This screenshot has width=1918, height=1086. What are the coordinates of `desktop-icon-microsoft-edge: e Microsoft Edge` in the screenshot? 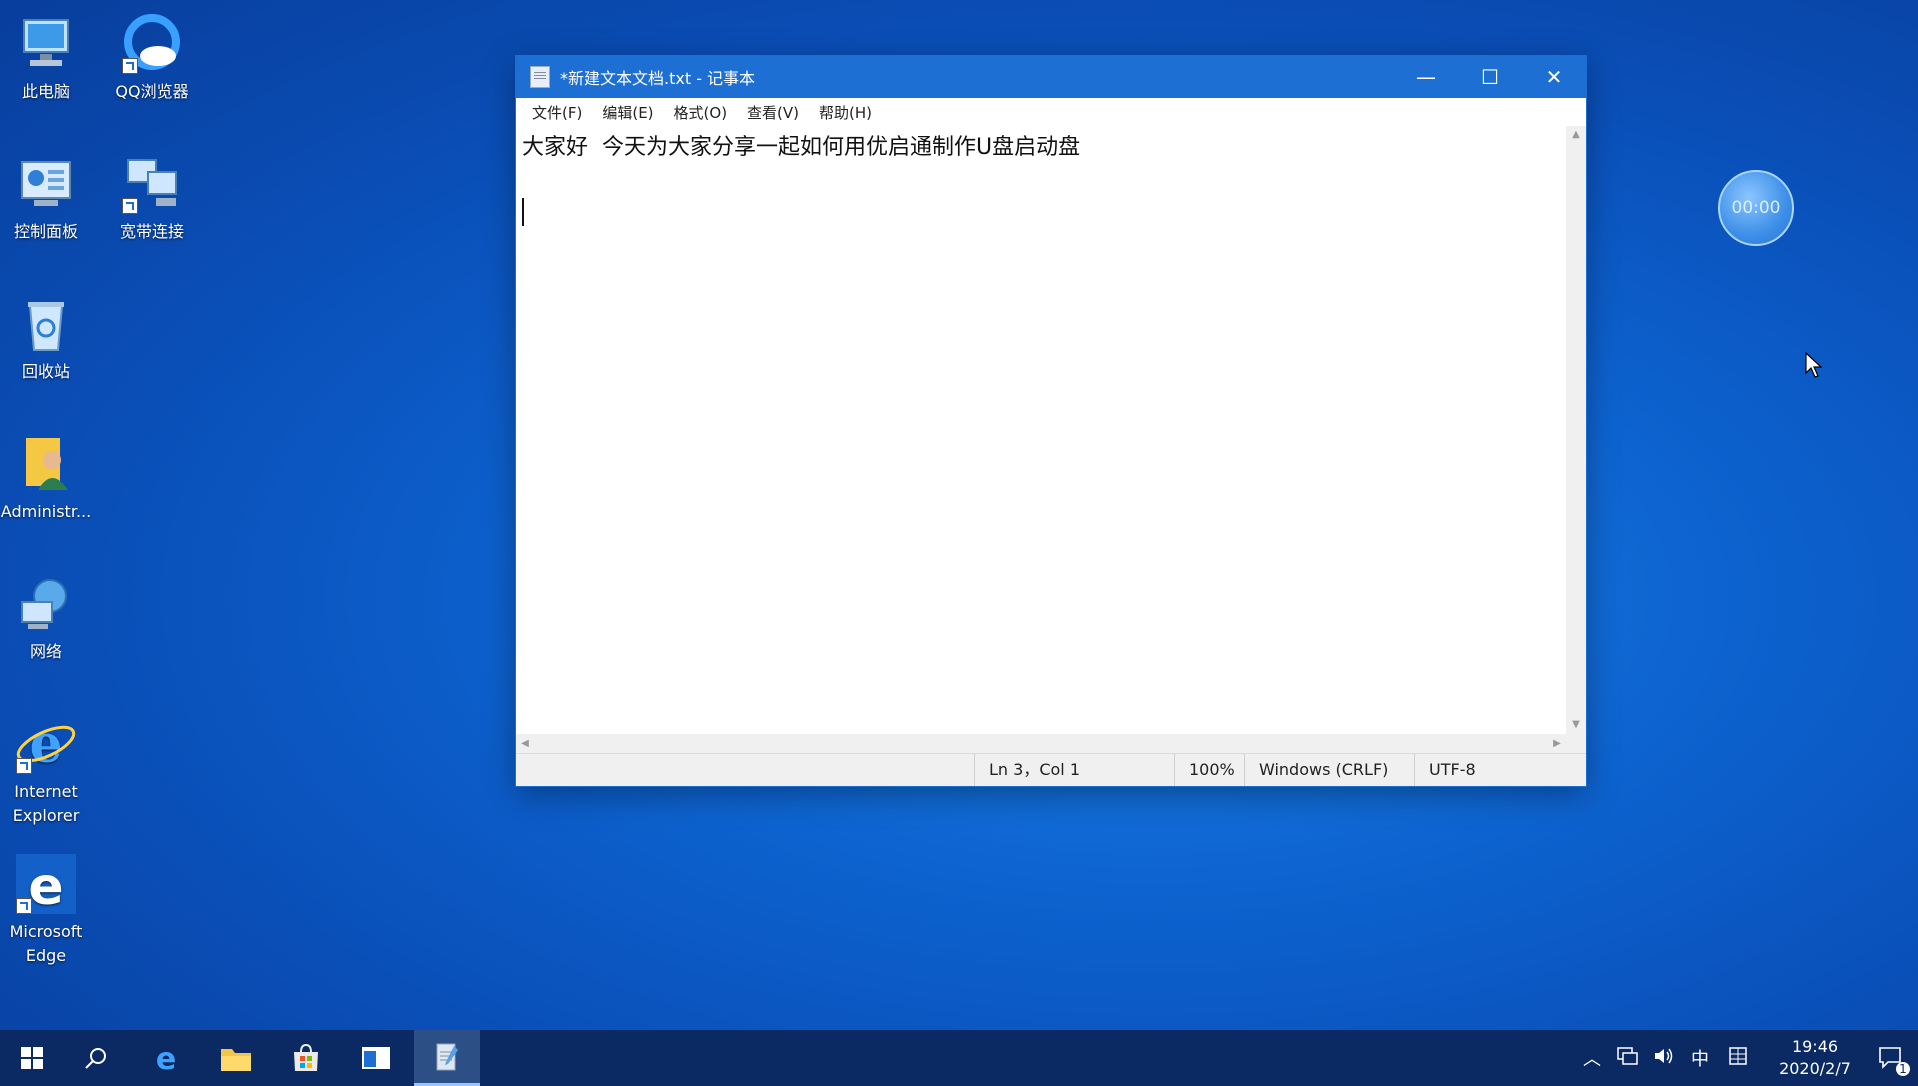 It's located at (48, 910).